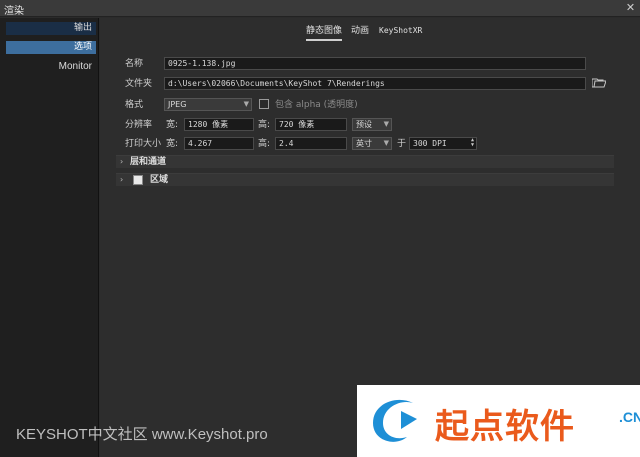 This screenshot has width=640, height=457. I want to click on sidebar-item-monitor: Monitor, so click(51, 66).